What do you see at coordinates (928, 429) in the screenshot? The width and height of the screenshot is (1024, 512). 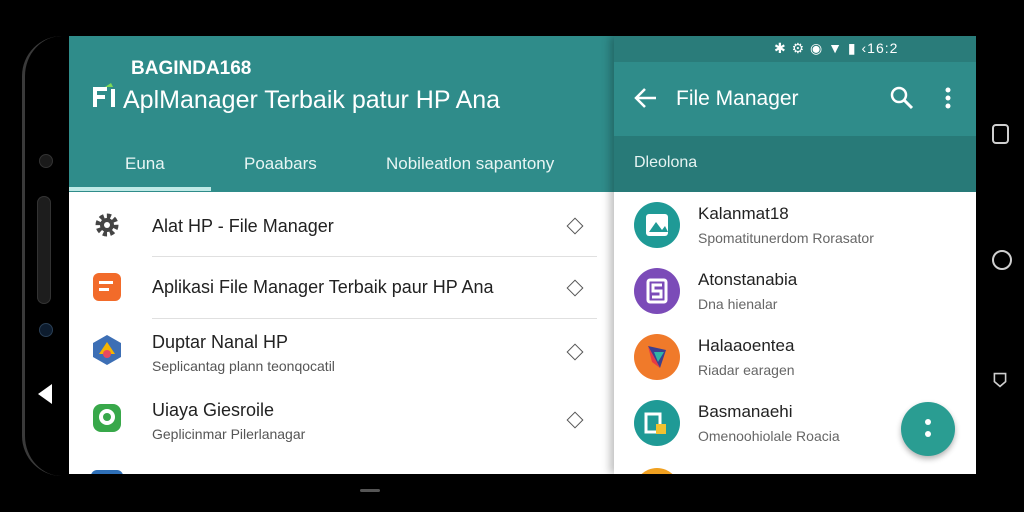 I see `floating-action-button` at bounding box center [928, 429].